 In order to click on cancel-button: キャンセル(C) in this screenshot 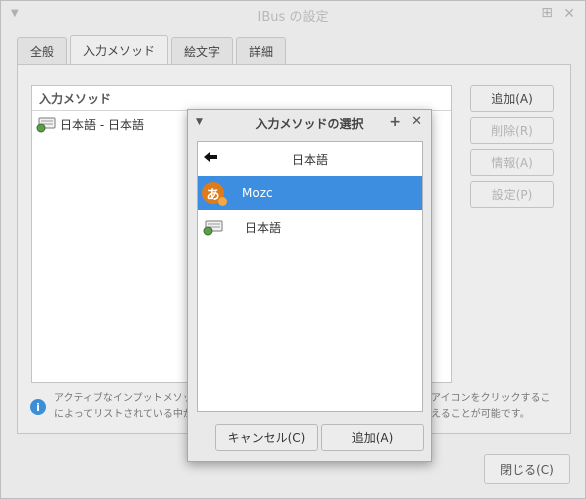, I will do `click(266, 437)`.